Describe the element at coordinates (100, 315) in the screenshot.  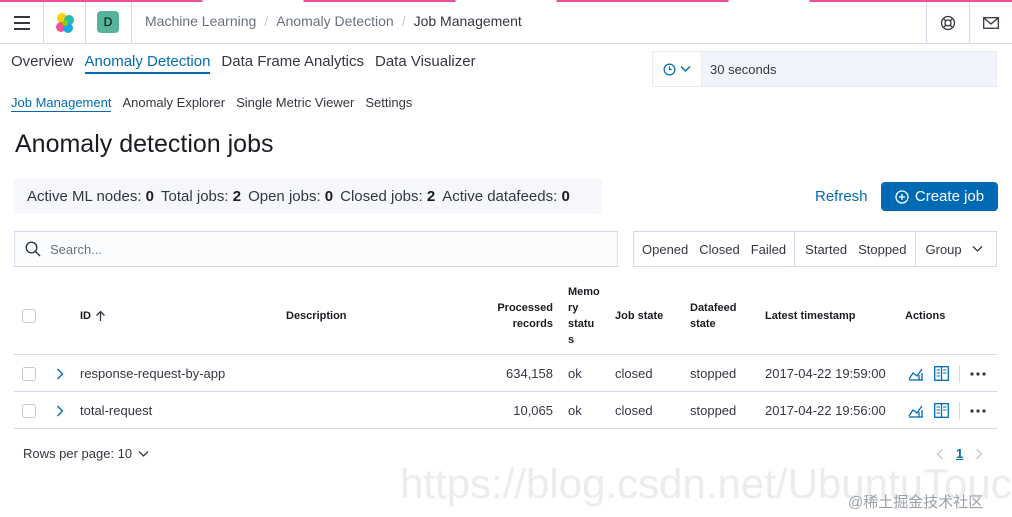
I see `sort-ascending-icon` at that location.